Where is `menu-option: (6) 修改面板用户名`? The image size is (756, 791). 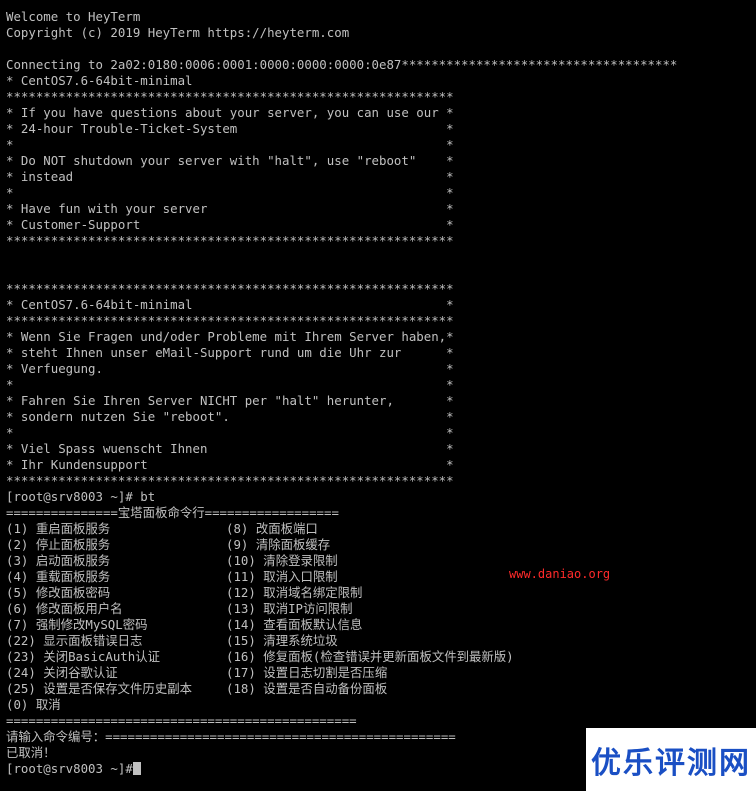
menu-option: (6) 修改面板用户名 is located at coordinates (64, 608).